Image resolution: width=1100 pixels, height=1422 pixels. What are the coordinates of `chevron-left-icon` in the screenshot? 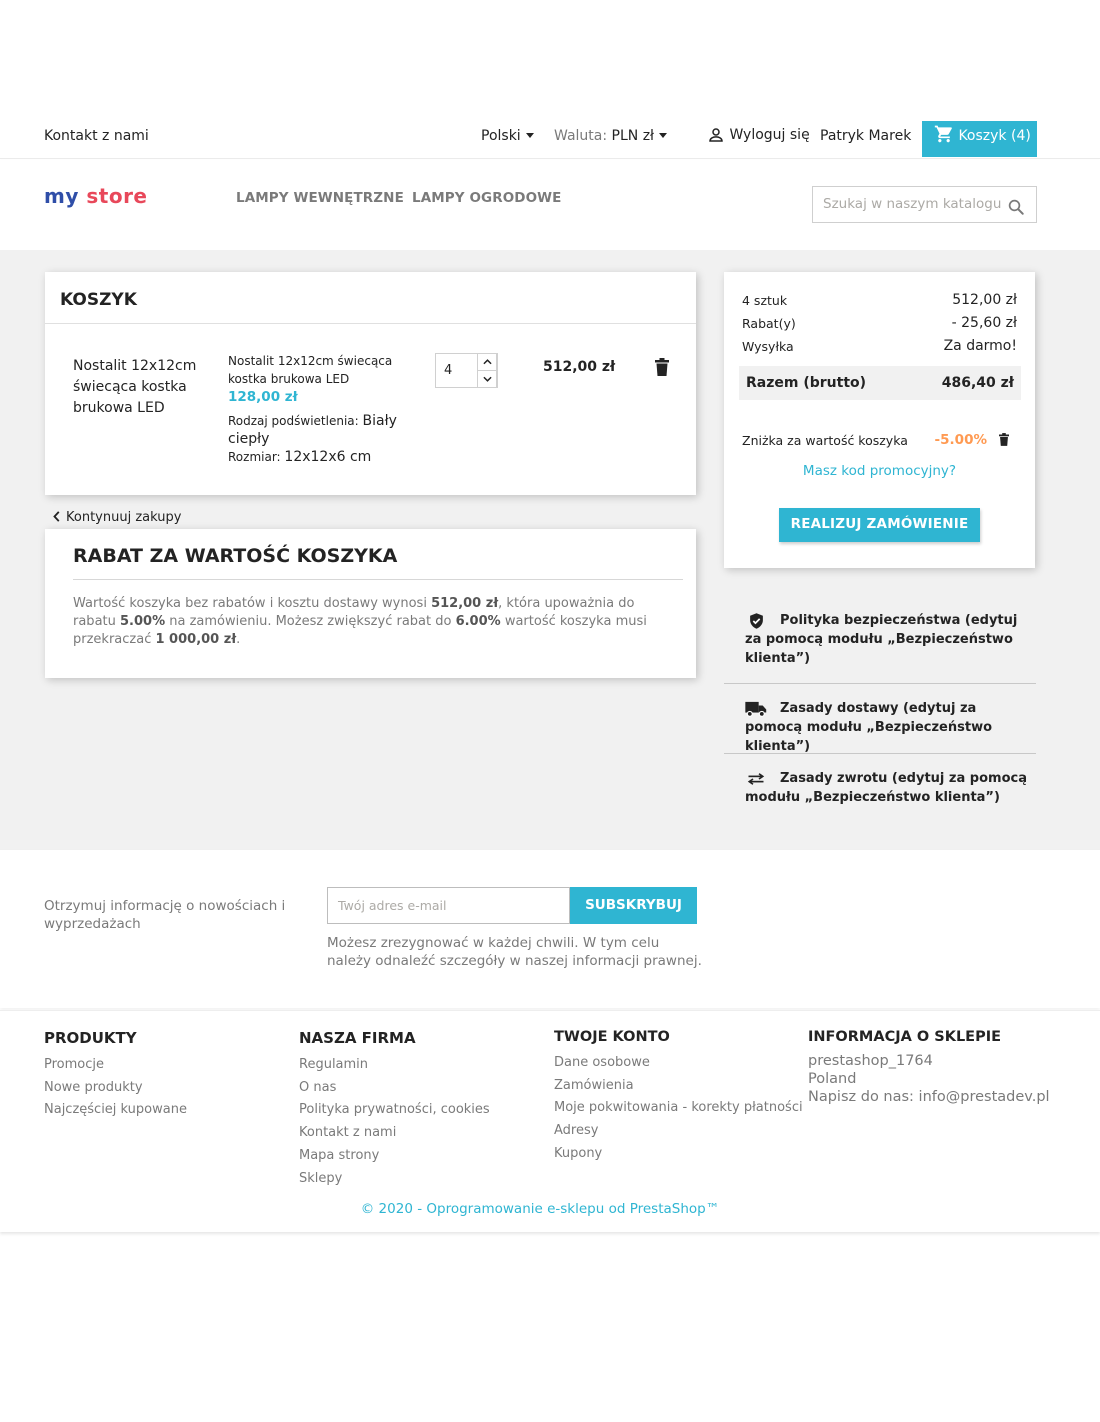 It's located at (56, 516).